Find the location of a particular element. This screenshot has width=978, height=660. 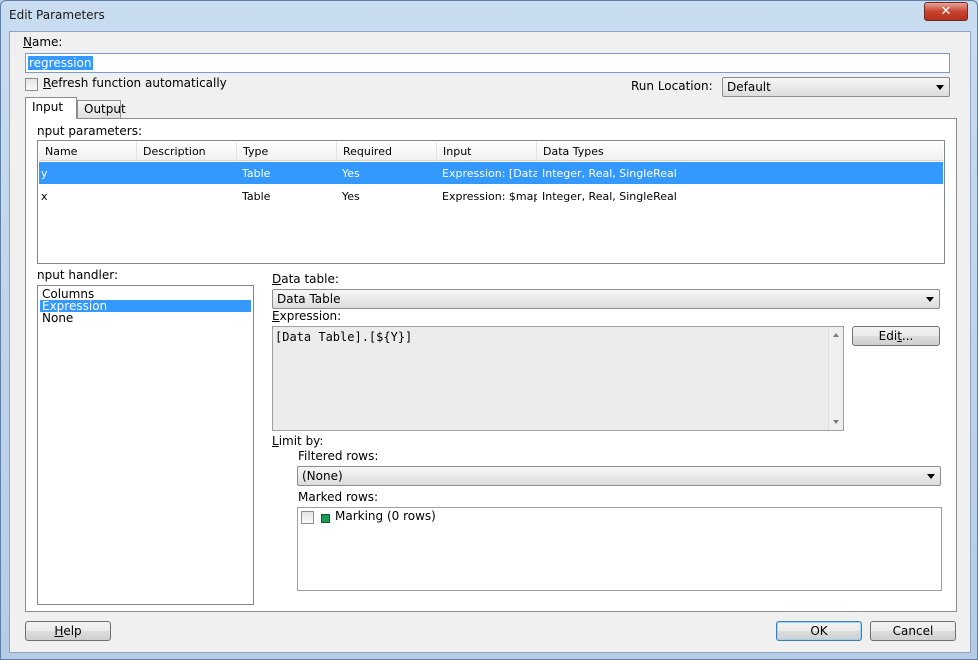

data-table-label: Data table: is located at coordinates (305, 279).